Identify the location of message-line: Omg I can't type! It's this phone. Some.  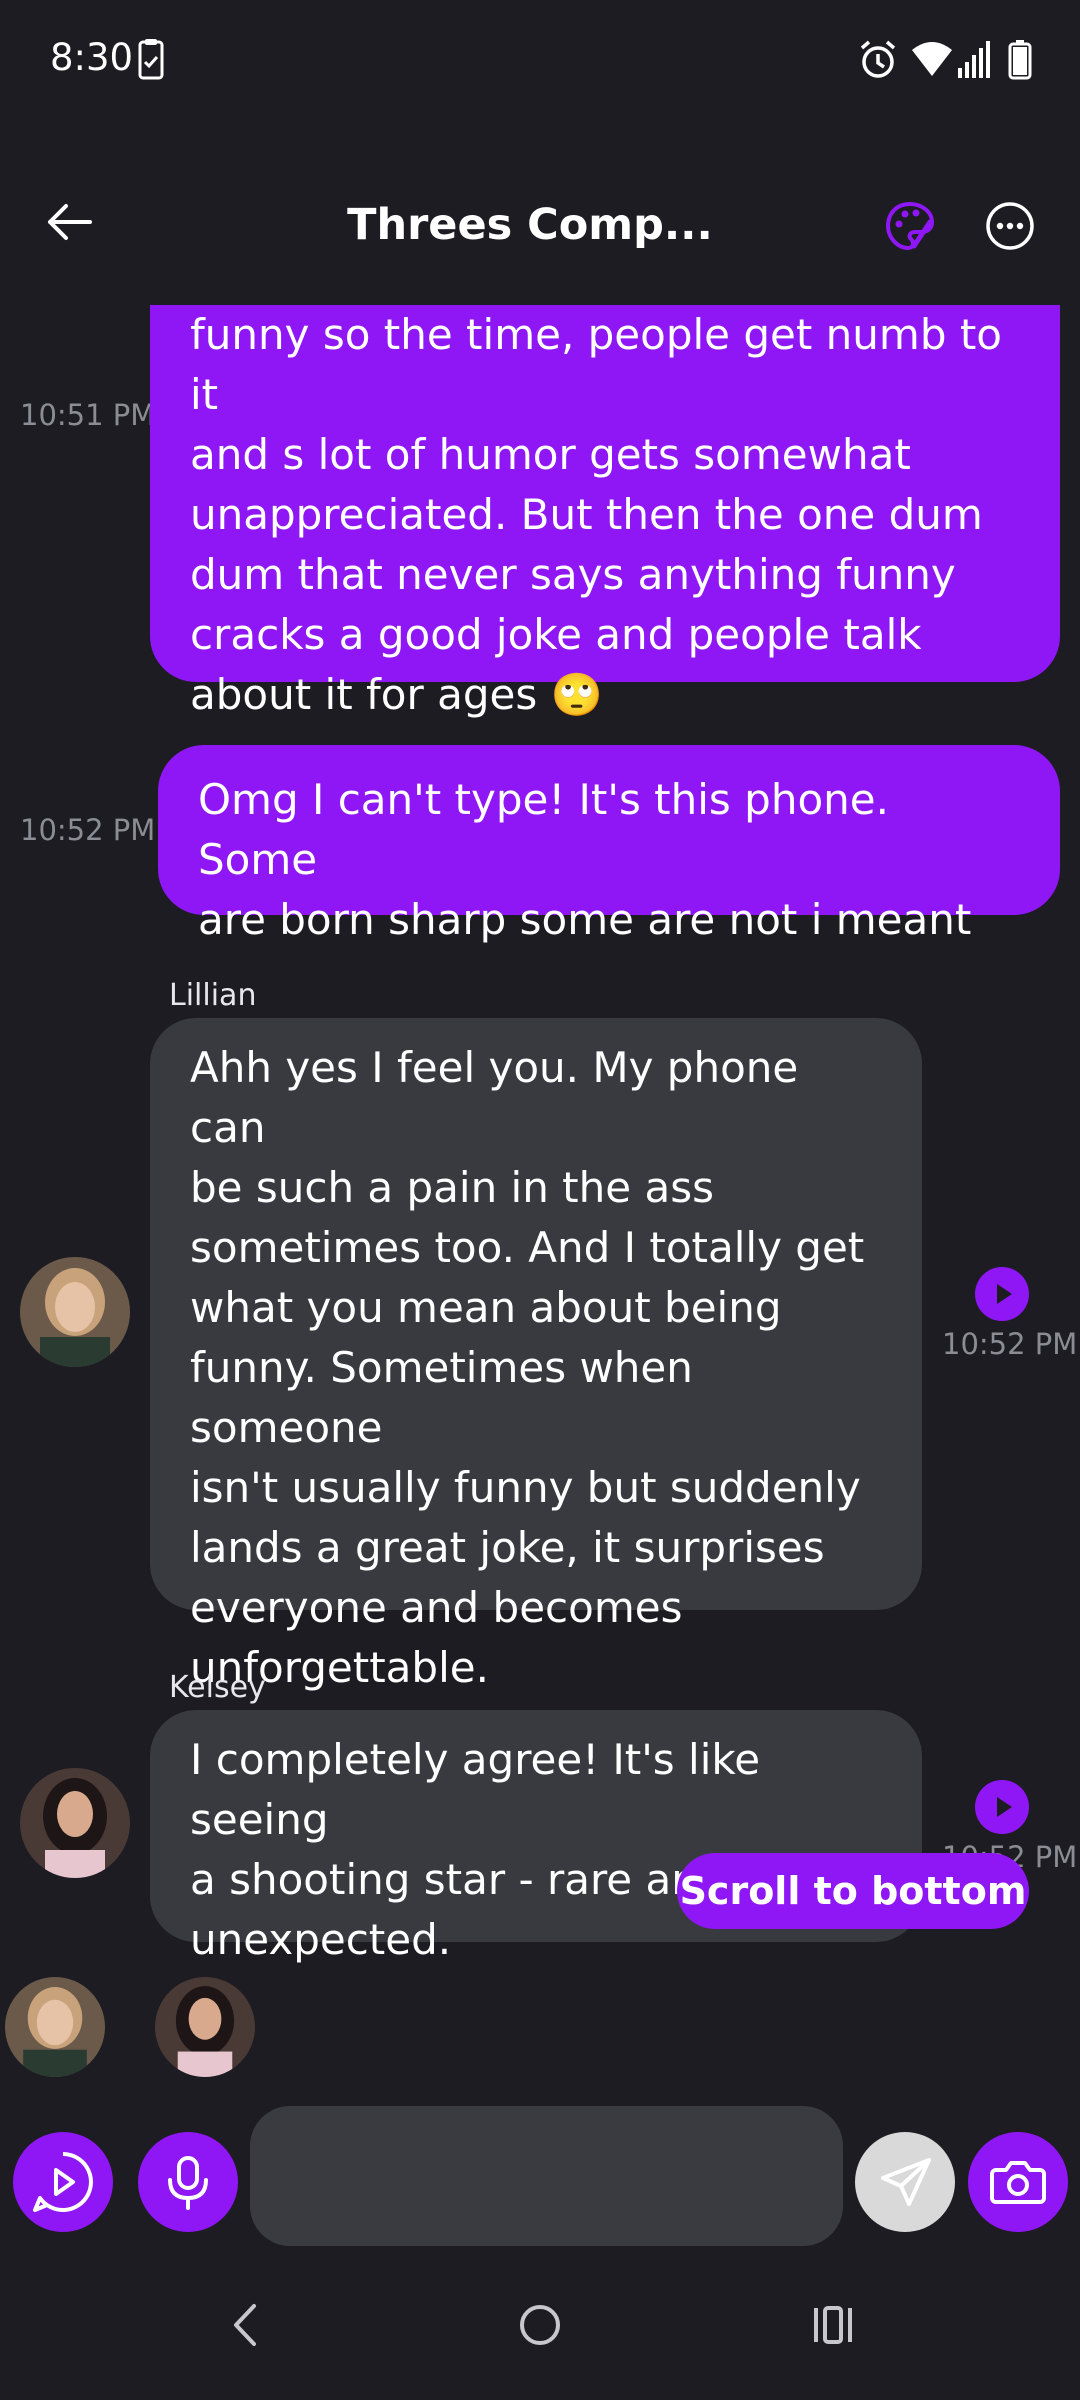
(543, 829).